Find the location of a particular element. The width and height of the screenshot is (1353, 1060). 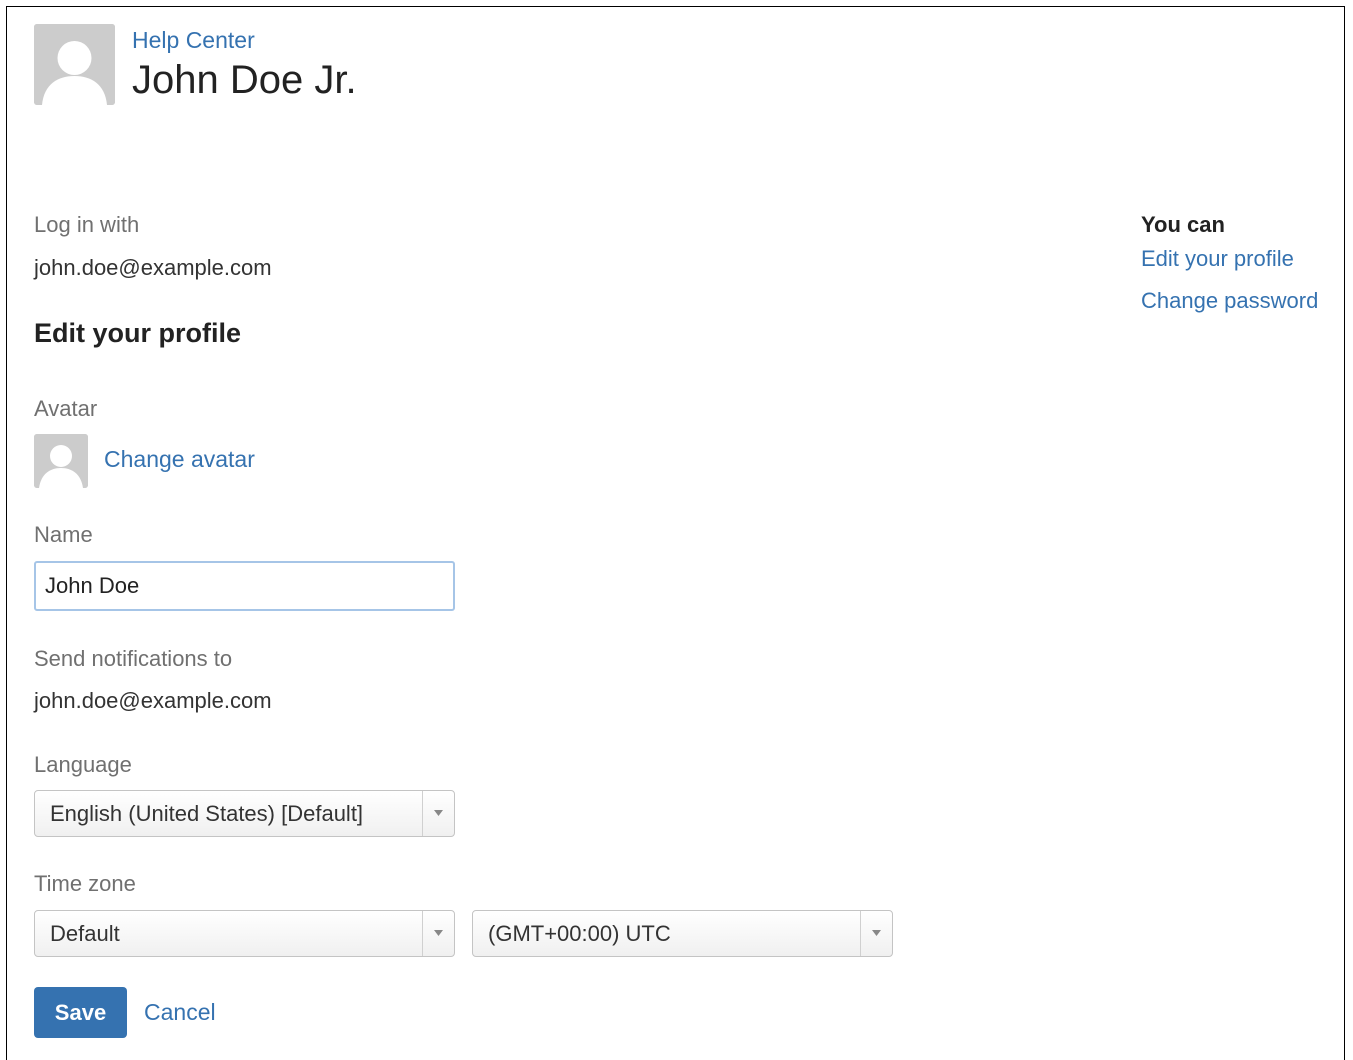

timezone-label: Time zone is located at coordinates (85, 883).